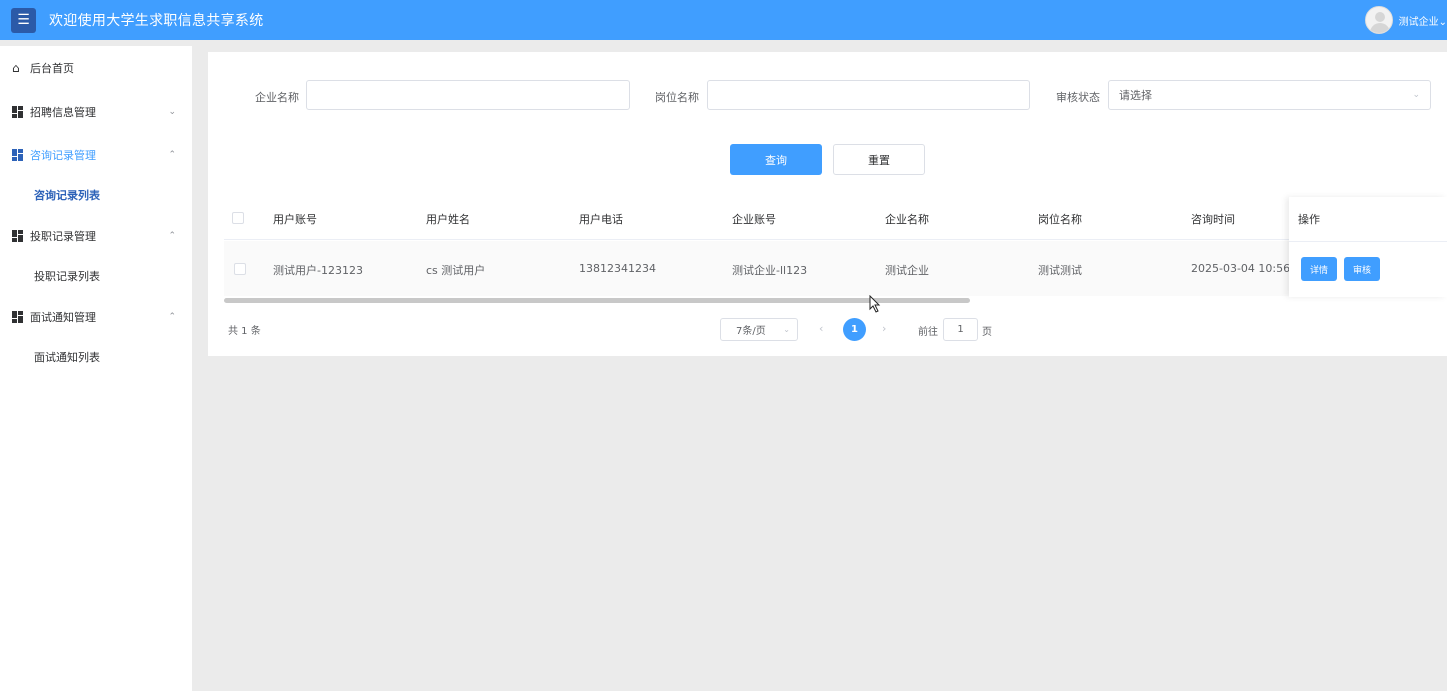  I want to click on next-page-button: ›, so click(884, 328).